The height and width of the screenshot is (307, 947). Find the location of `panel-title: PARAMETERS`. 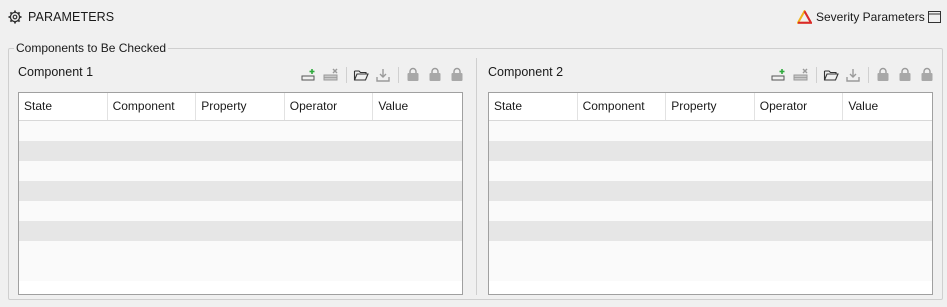

panel-title: PARAMETERS is located at coordinates (71, 17).